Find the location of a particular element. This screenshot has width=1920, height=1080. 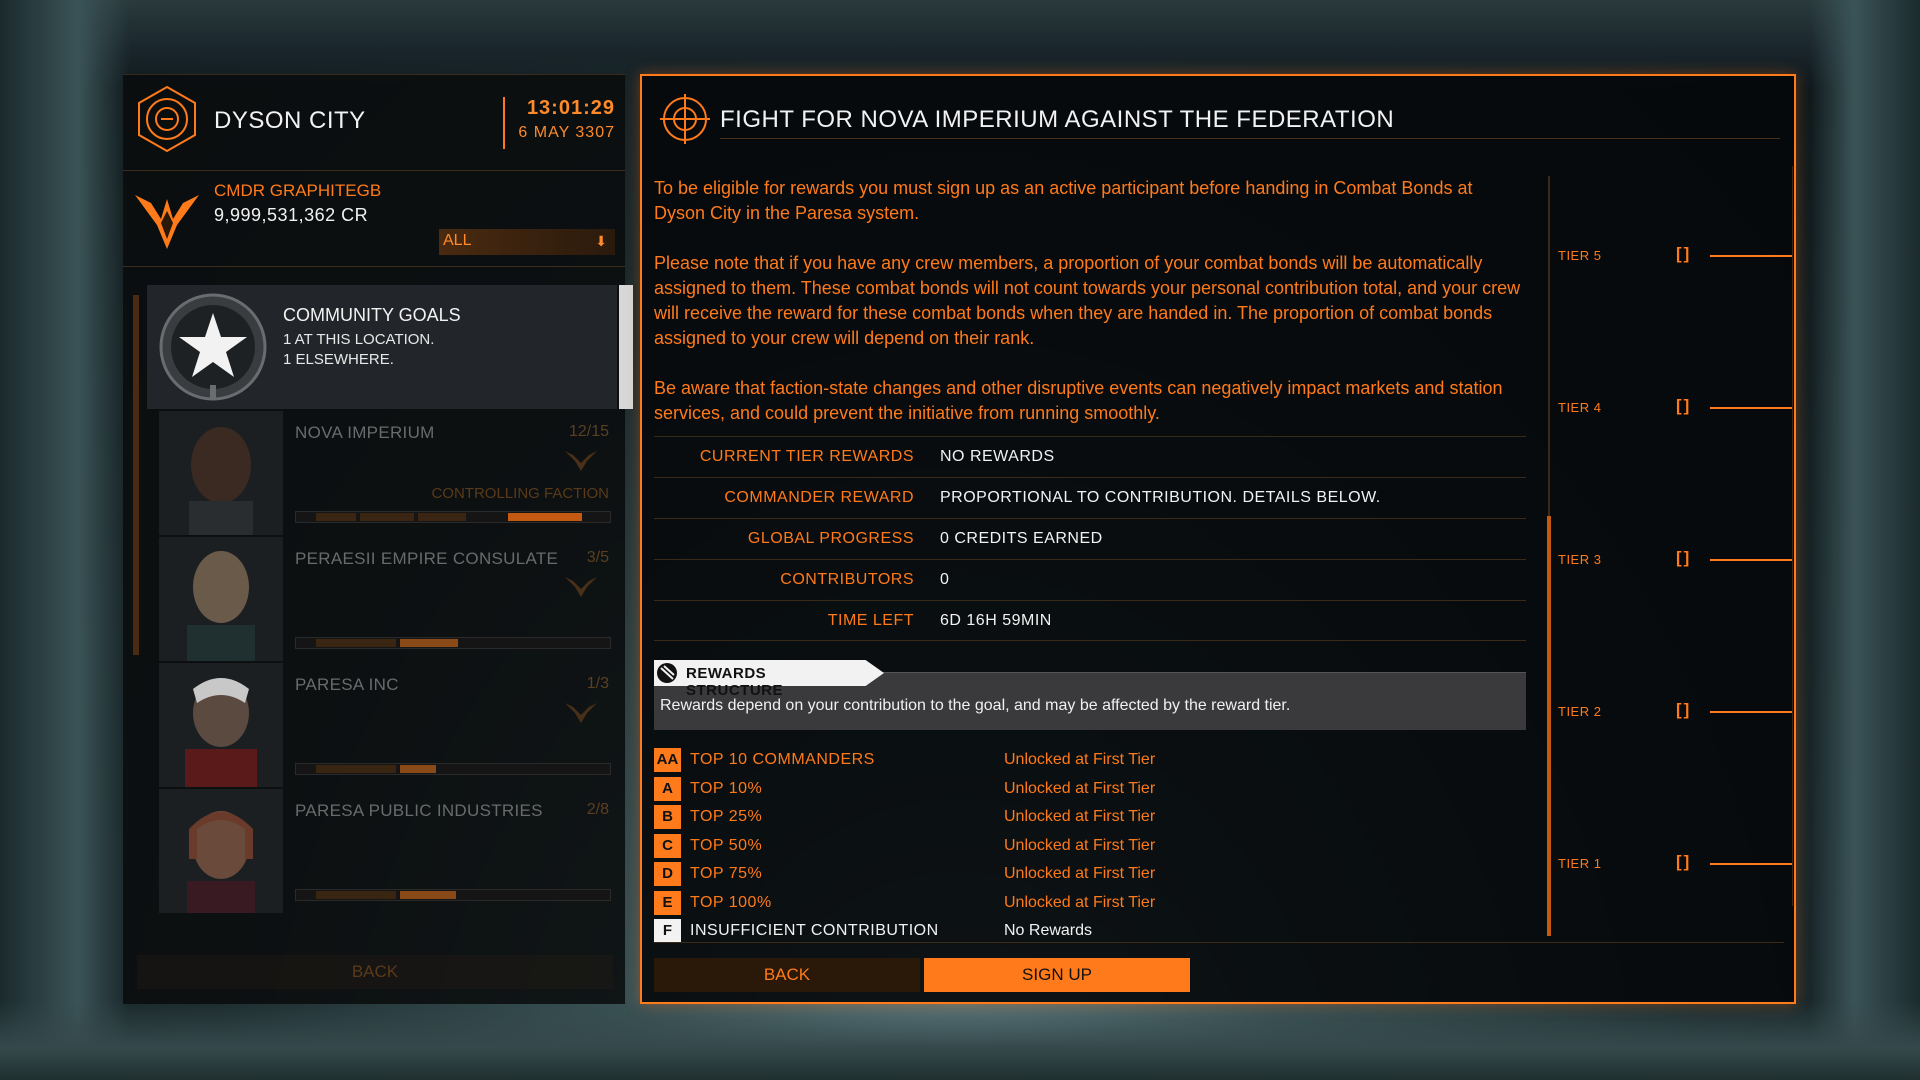

faction-count: 1/3 is located at coordinates (597, 683).